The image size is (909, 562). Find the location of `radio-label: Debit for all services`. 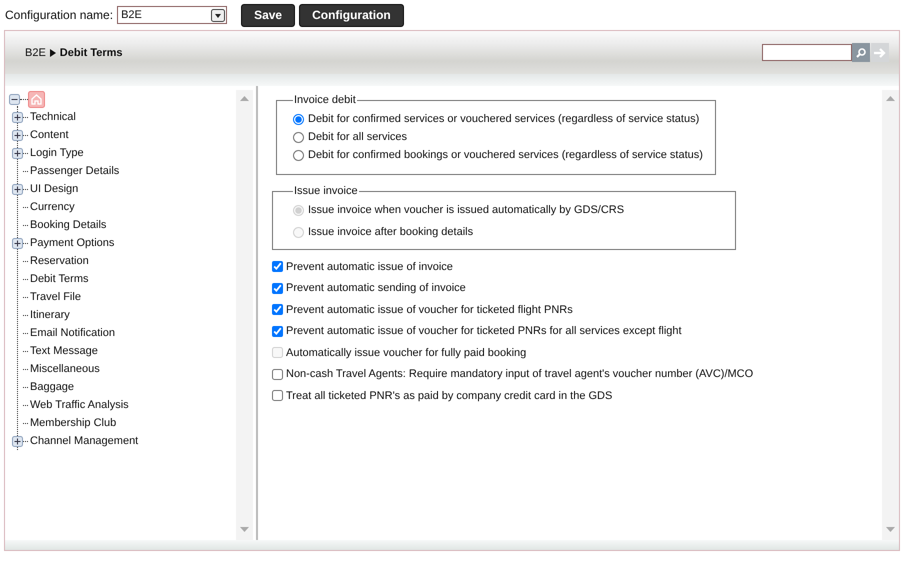

radio-label: Debit for all services is located at coordinates (358, 137).